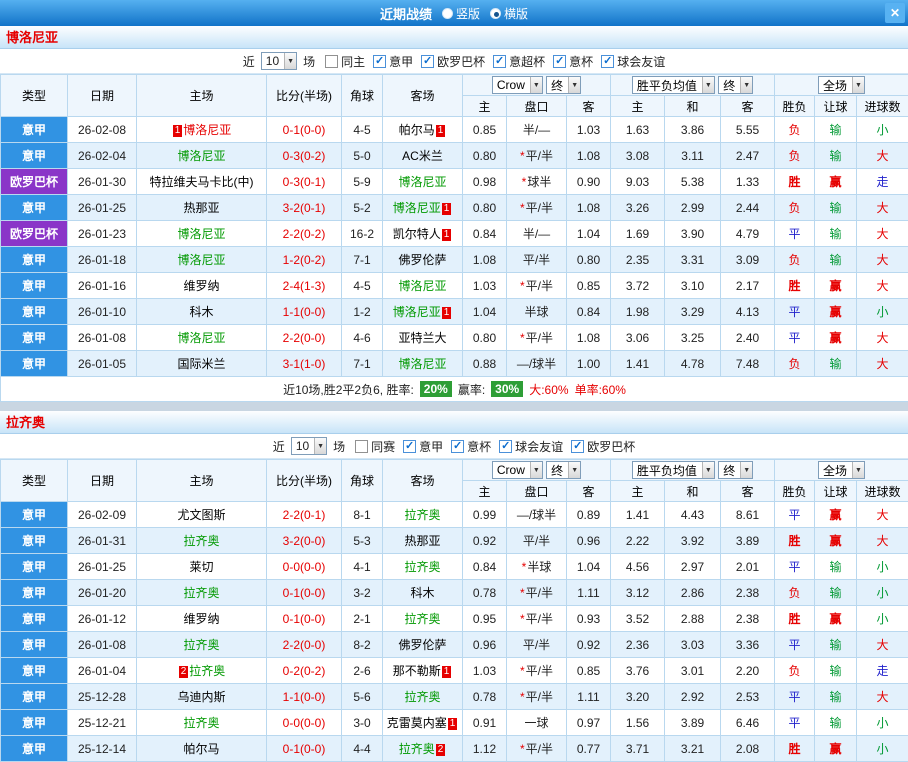 The image size is (908, 762). What do you see at coordinates (509, 13) in the screenshot?
I see `layout-radio-横版: 横版` at bounding box center [509, 13].